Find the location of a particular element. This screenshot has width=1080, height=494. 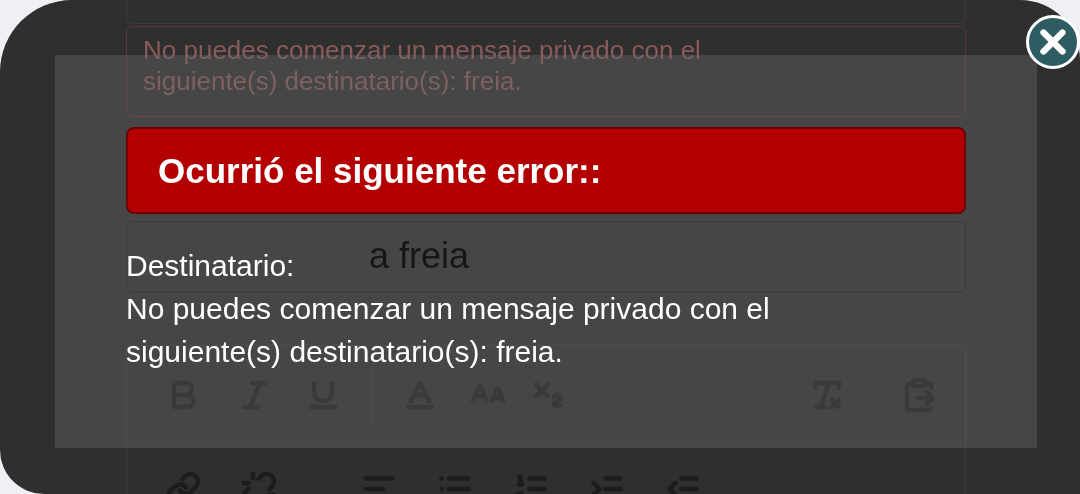

error-message: No puedes comenzar un mensaje privado con el siguiente(s) destinatario(s): freia. is located at coordinates (448, 330).